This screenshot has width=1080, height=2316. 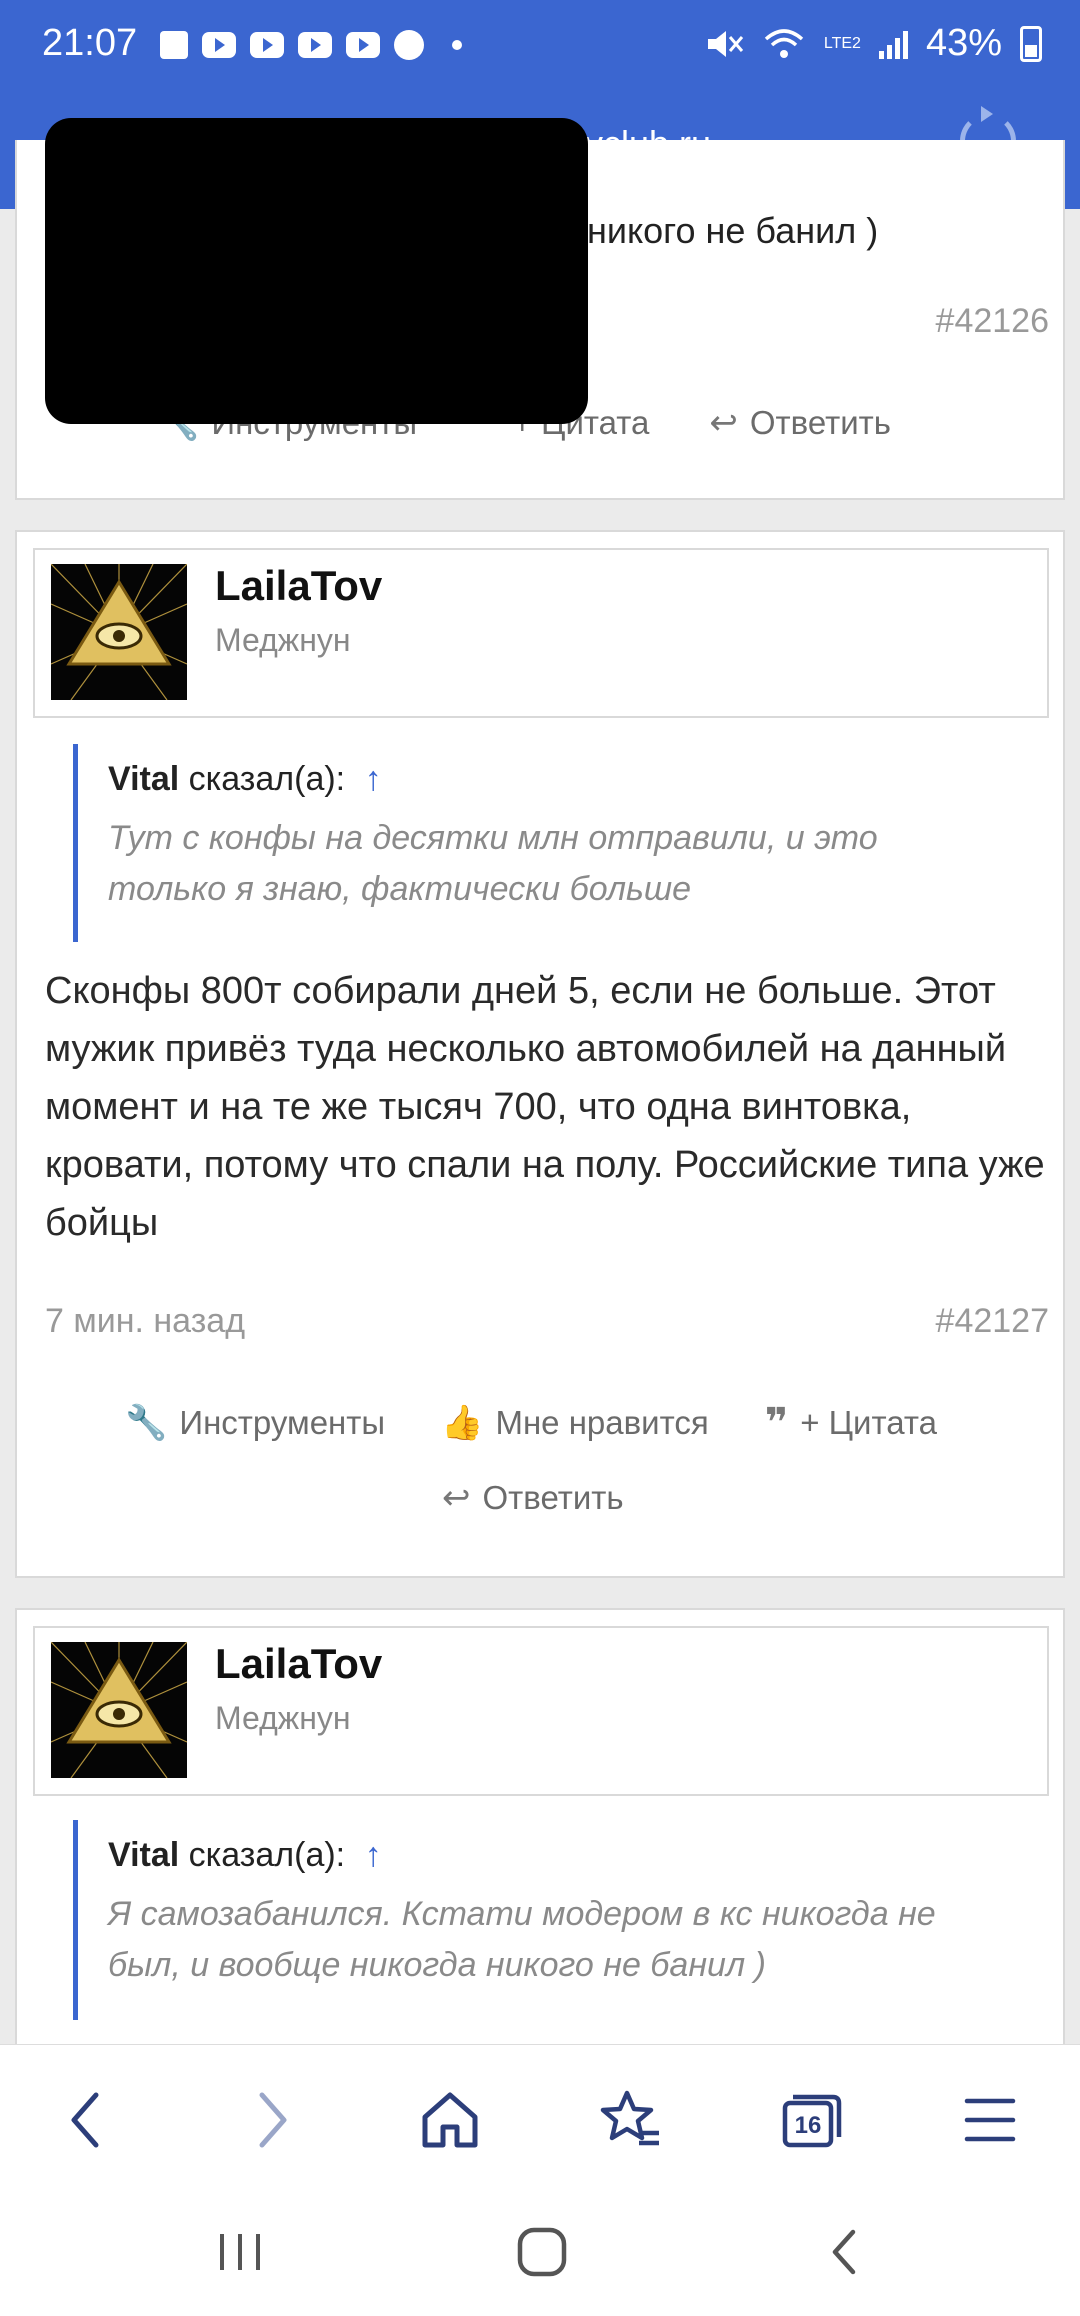 I want to click on forward-icon, so click(x=271, y=2120).